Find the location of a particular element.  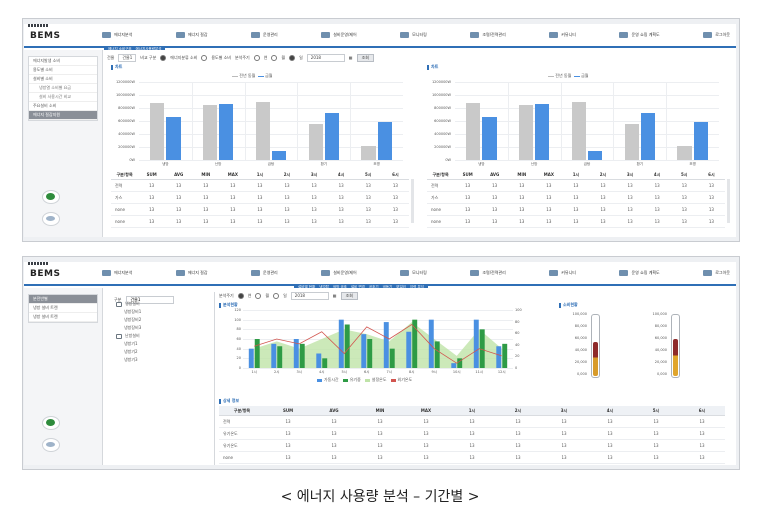

y-tick-label: 100 is located at coordinates (237, 319).